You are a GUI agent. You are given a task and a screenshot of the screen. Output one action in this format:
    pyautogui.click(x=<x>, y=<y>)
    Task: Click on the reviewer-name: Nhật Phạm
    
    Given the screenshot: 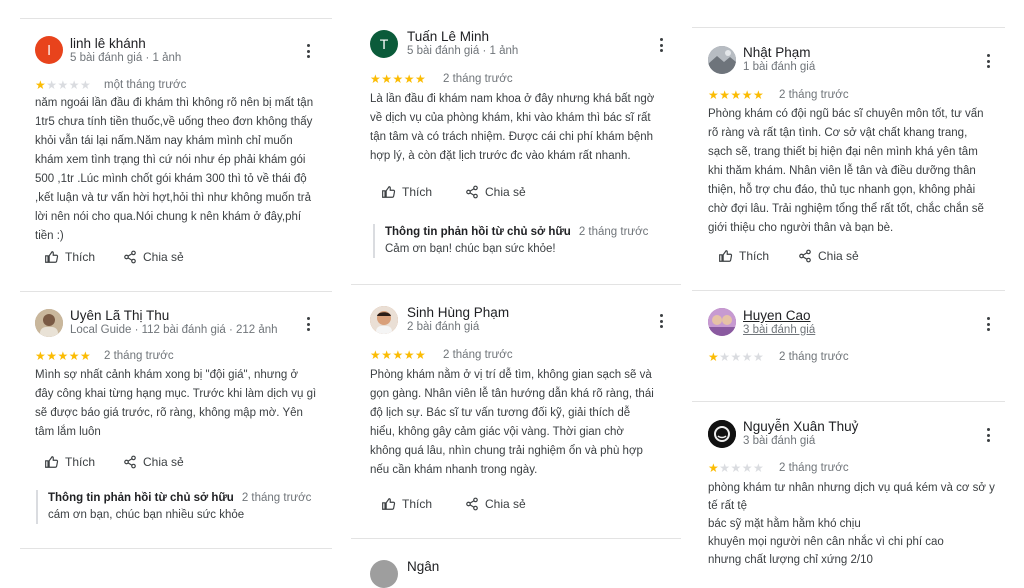 What is the action you would take?
    pyautogui.click(x=777, y=52)
    